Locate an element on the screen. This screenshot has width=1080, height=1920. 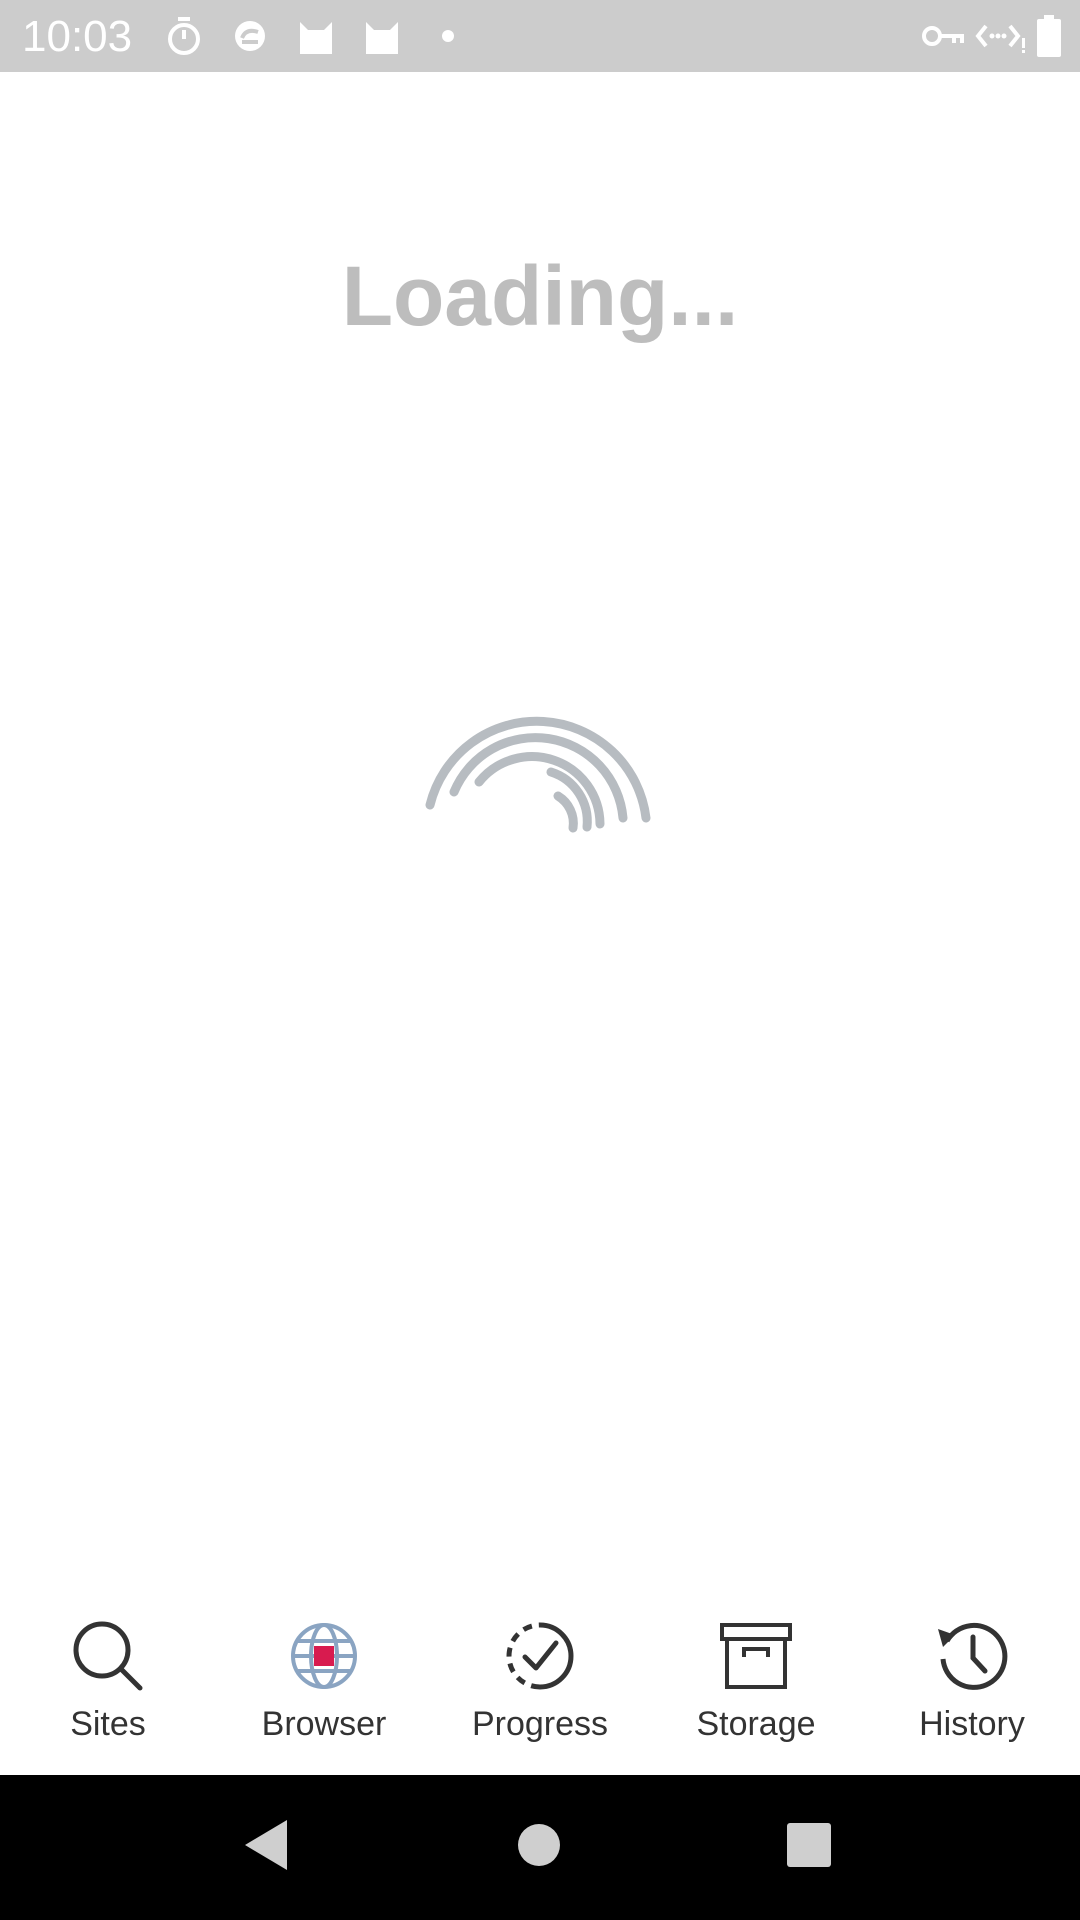
recents-icon is located at coordinates (809, 1845).